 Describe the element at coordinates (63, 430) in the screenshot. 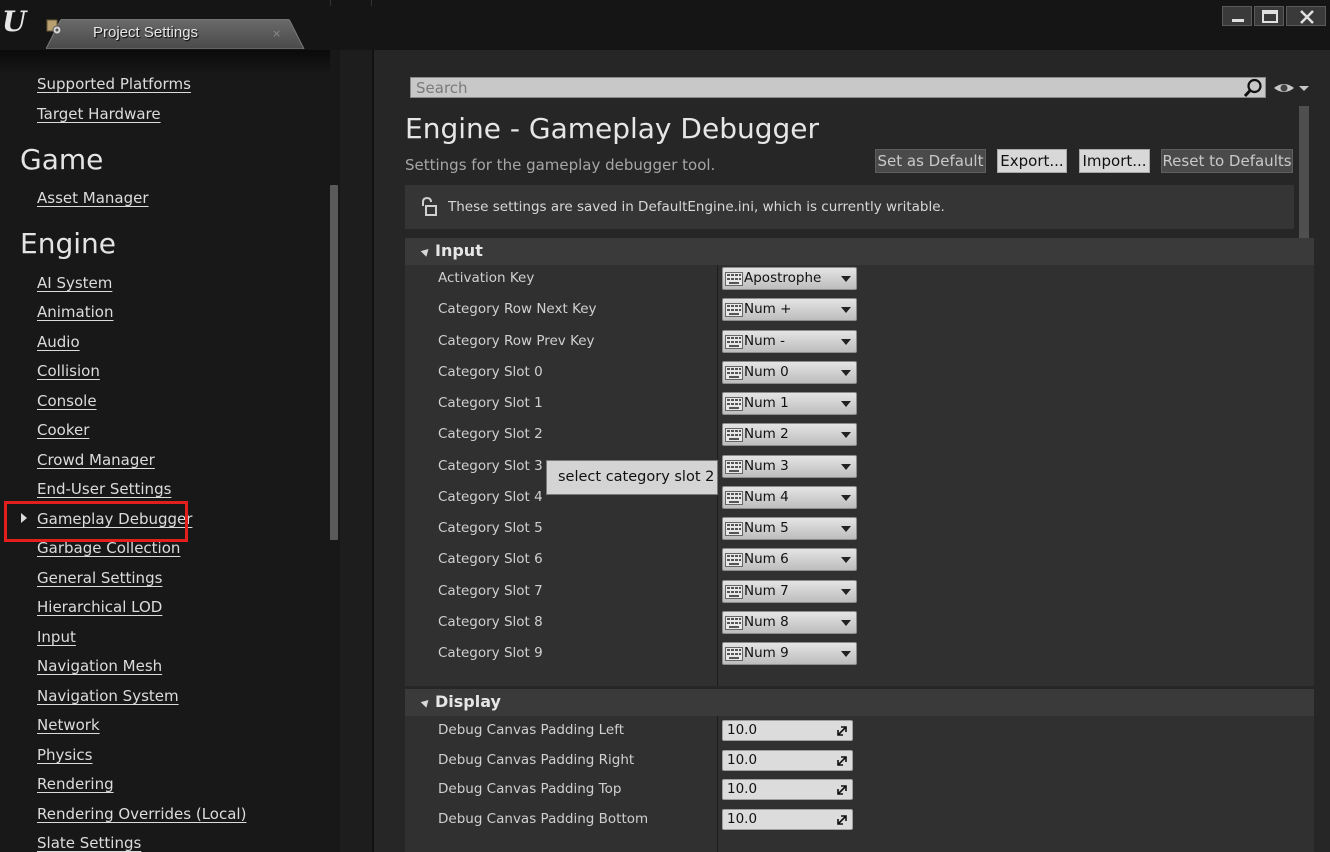

I see `sidebar-item: Cooker` at that location.